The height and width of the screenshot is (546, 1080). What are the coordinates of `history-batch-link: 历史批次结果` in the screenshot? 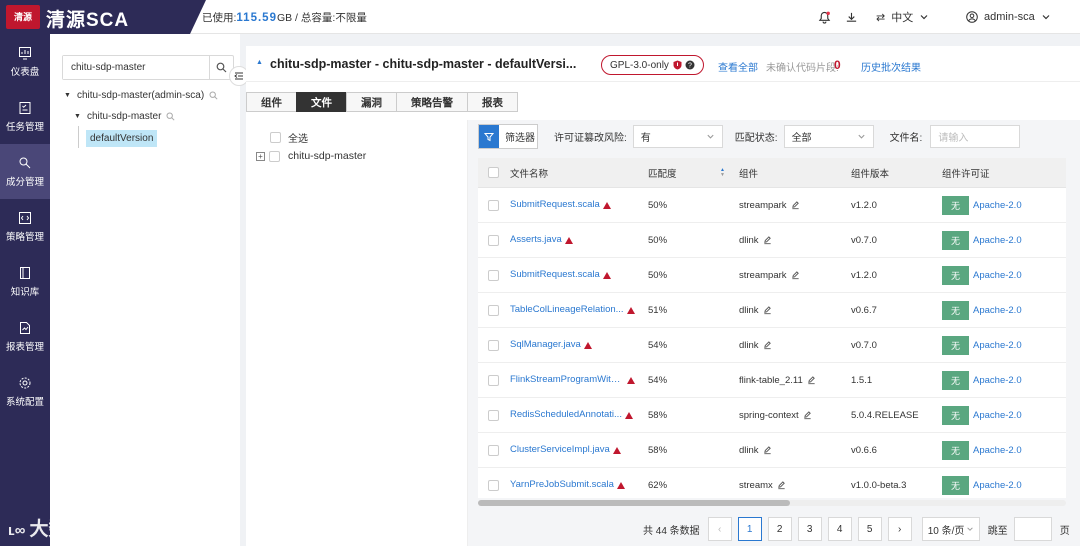 It's located at (891, 66).